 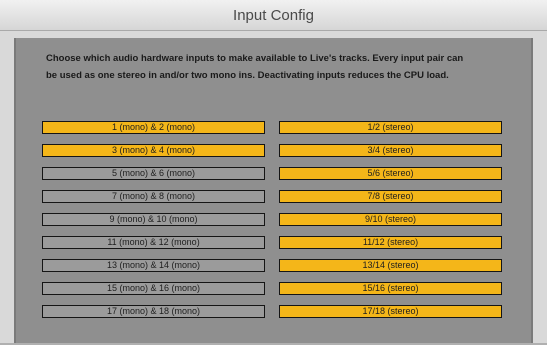 What do you see at coordinates (390, 265) in the screenshot?
I see `stereo-pair-toggle-13-14: 13/14 (stereo)` at bounding box center [390, 265].